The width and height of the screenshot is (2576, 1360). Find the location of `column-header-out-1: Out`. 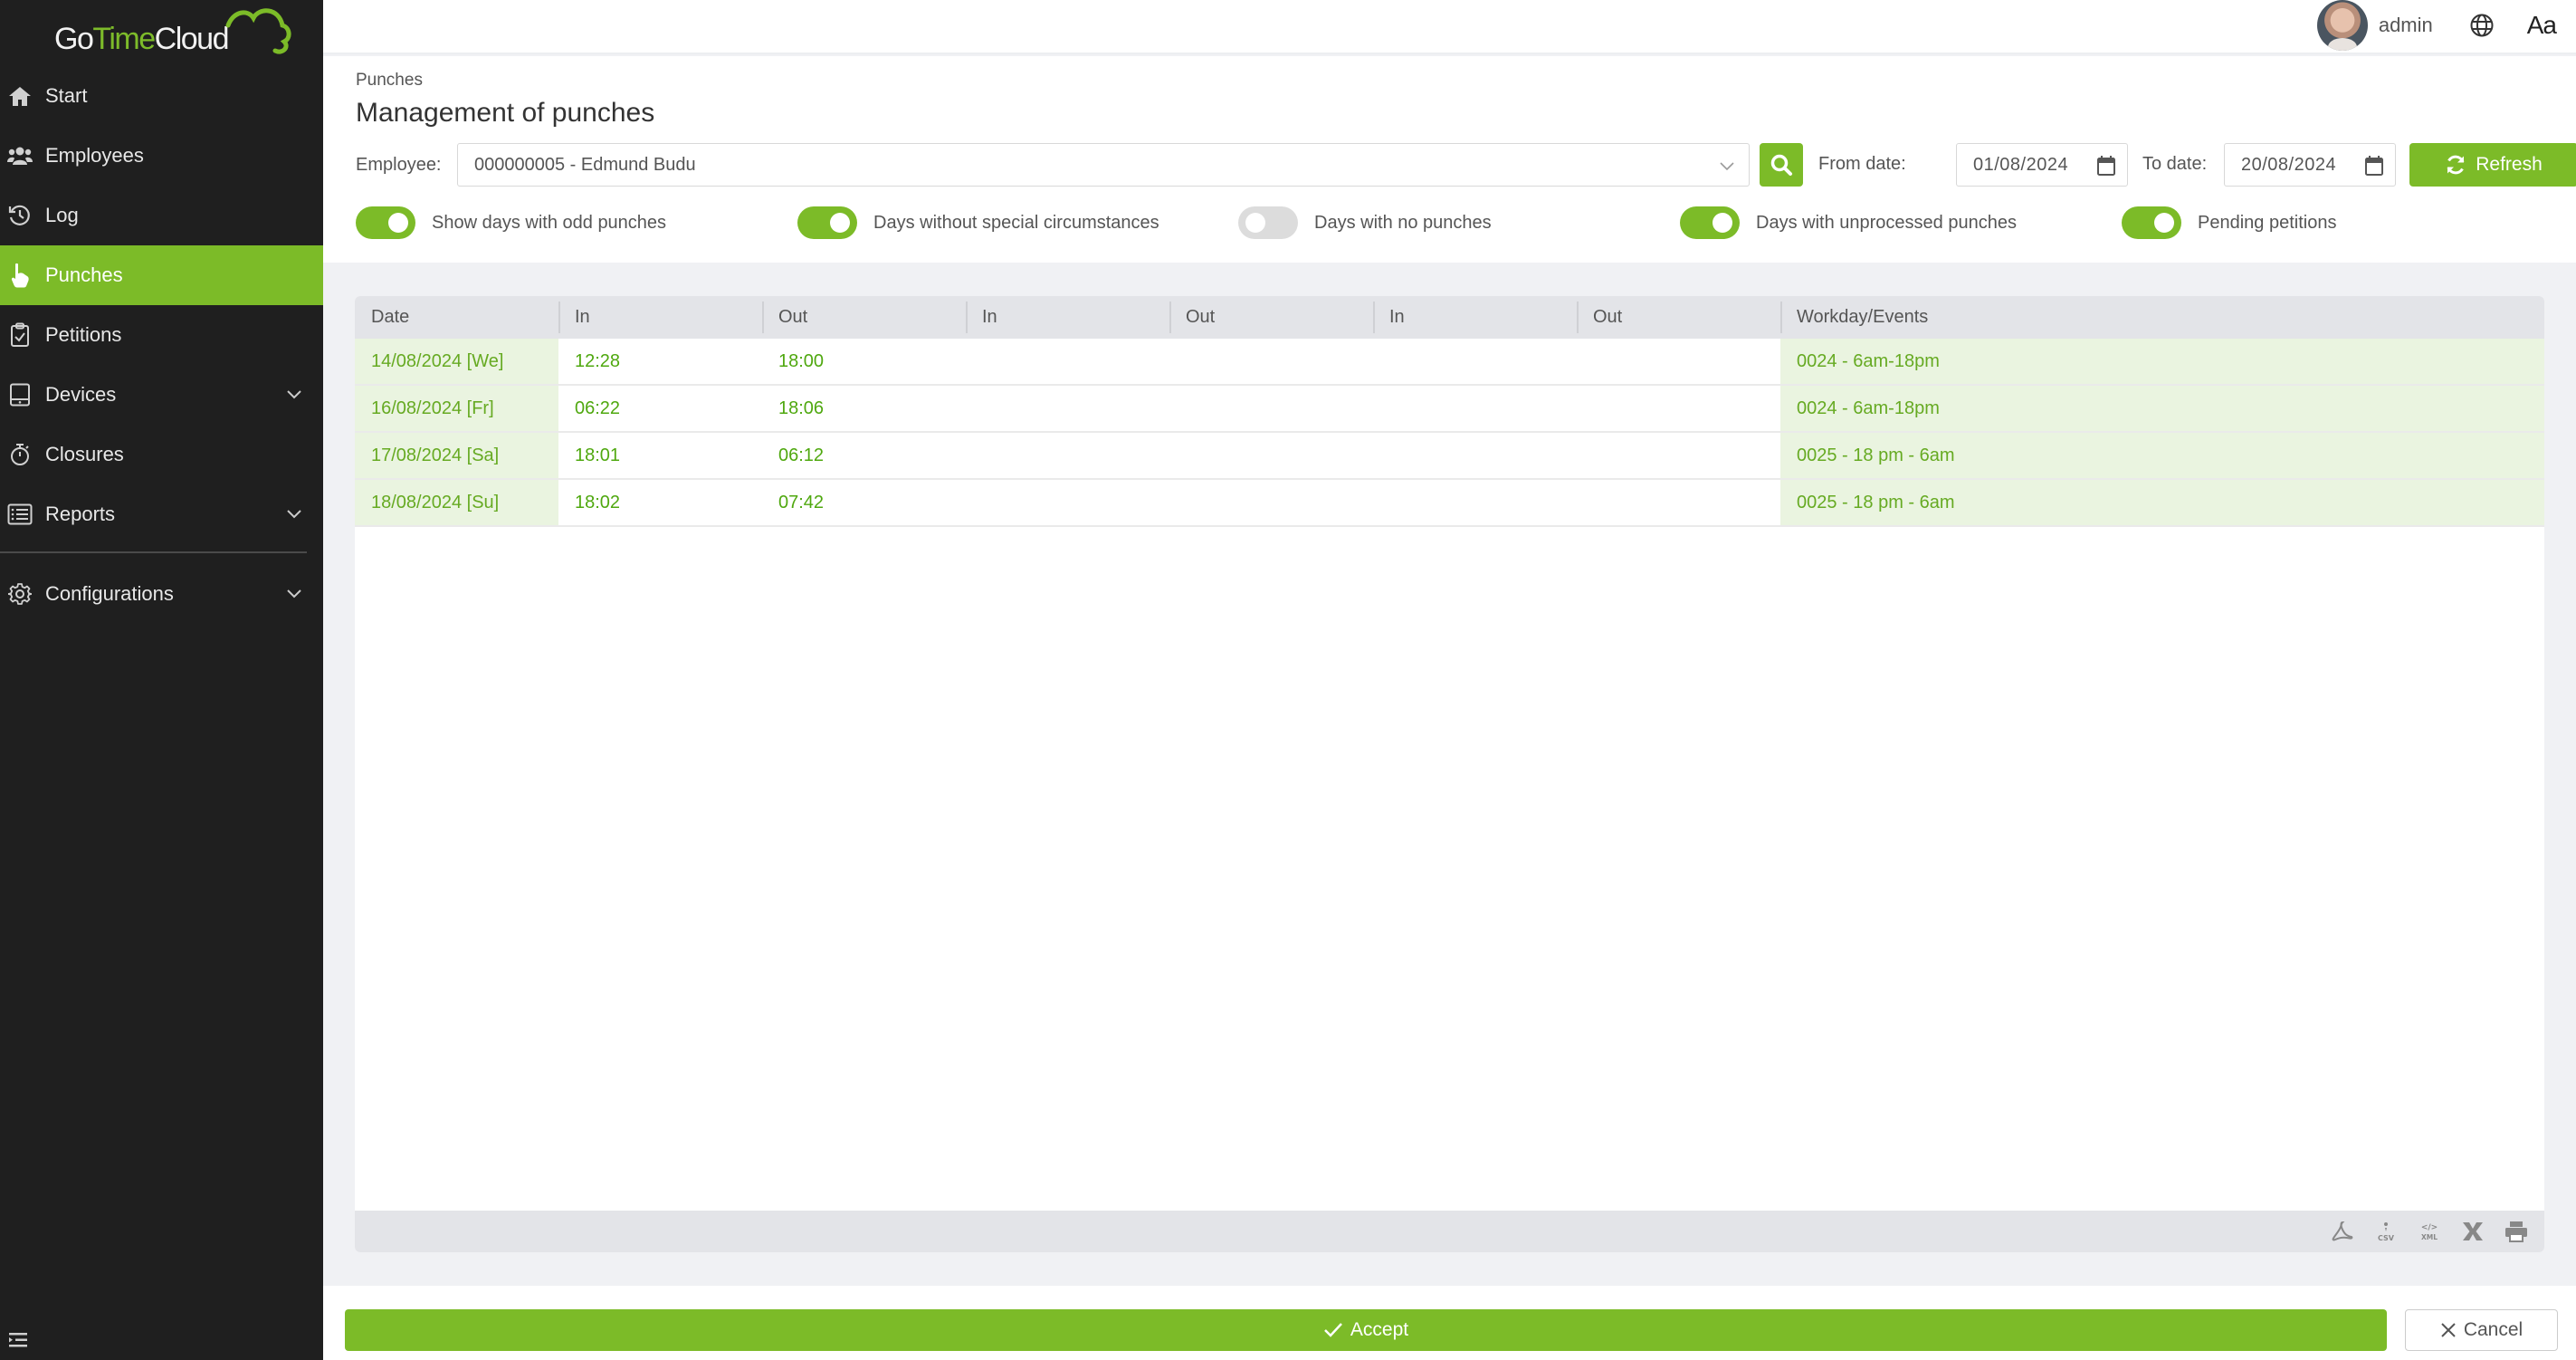

column-header-out-1: Out is located at coordinates (864, 318).